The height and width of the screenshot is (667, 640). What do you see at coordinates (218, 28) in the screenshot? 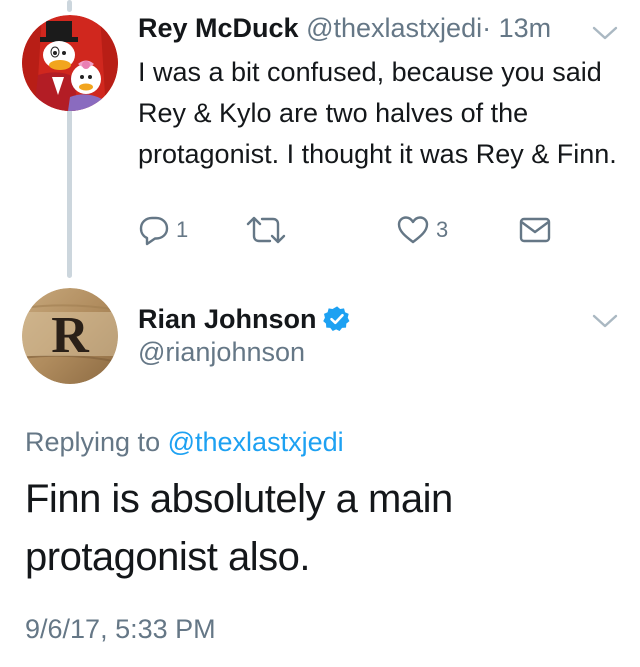
I see `author-name: Rey McDuck` at bounding box center [218, 28].